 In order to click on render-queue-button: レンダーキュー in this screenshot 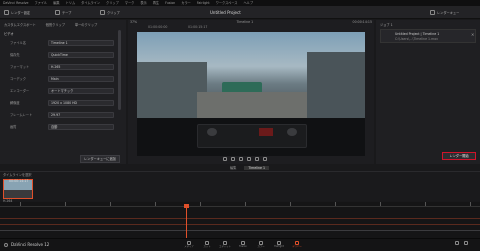, I will do `click(444, 12)`.